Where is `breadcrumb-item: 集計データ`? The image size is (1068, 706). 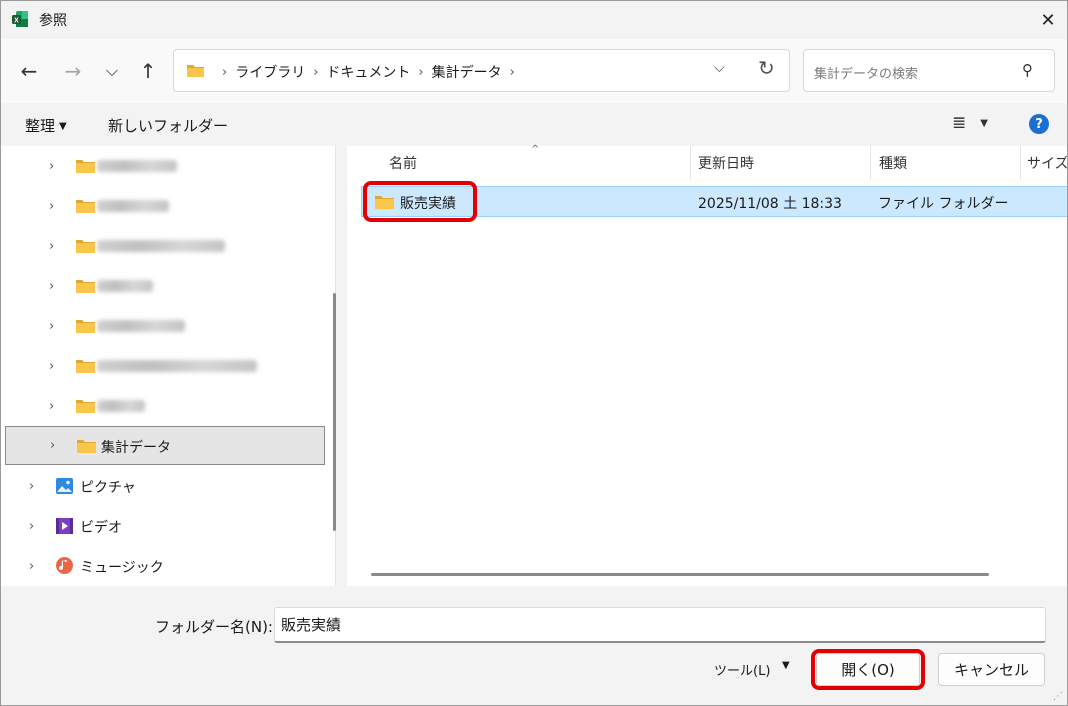
breadcrumb-item: 集計データ is located at coordinates (467, 72).